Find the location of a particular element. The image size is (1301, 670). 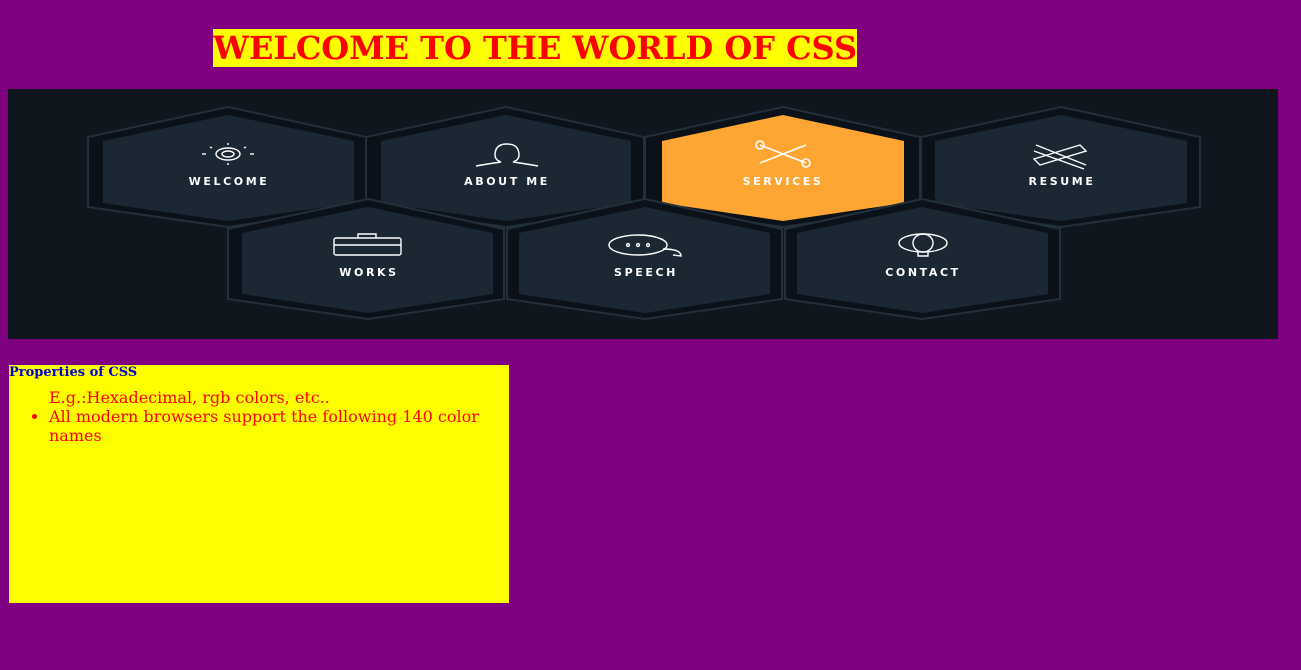

list-item-continuation: E.g.:Hexadecimal, rgb colors, etc.. is located at coordinates (274, 397).